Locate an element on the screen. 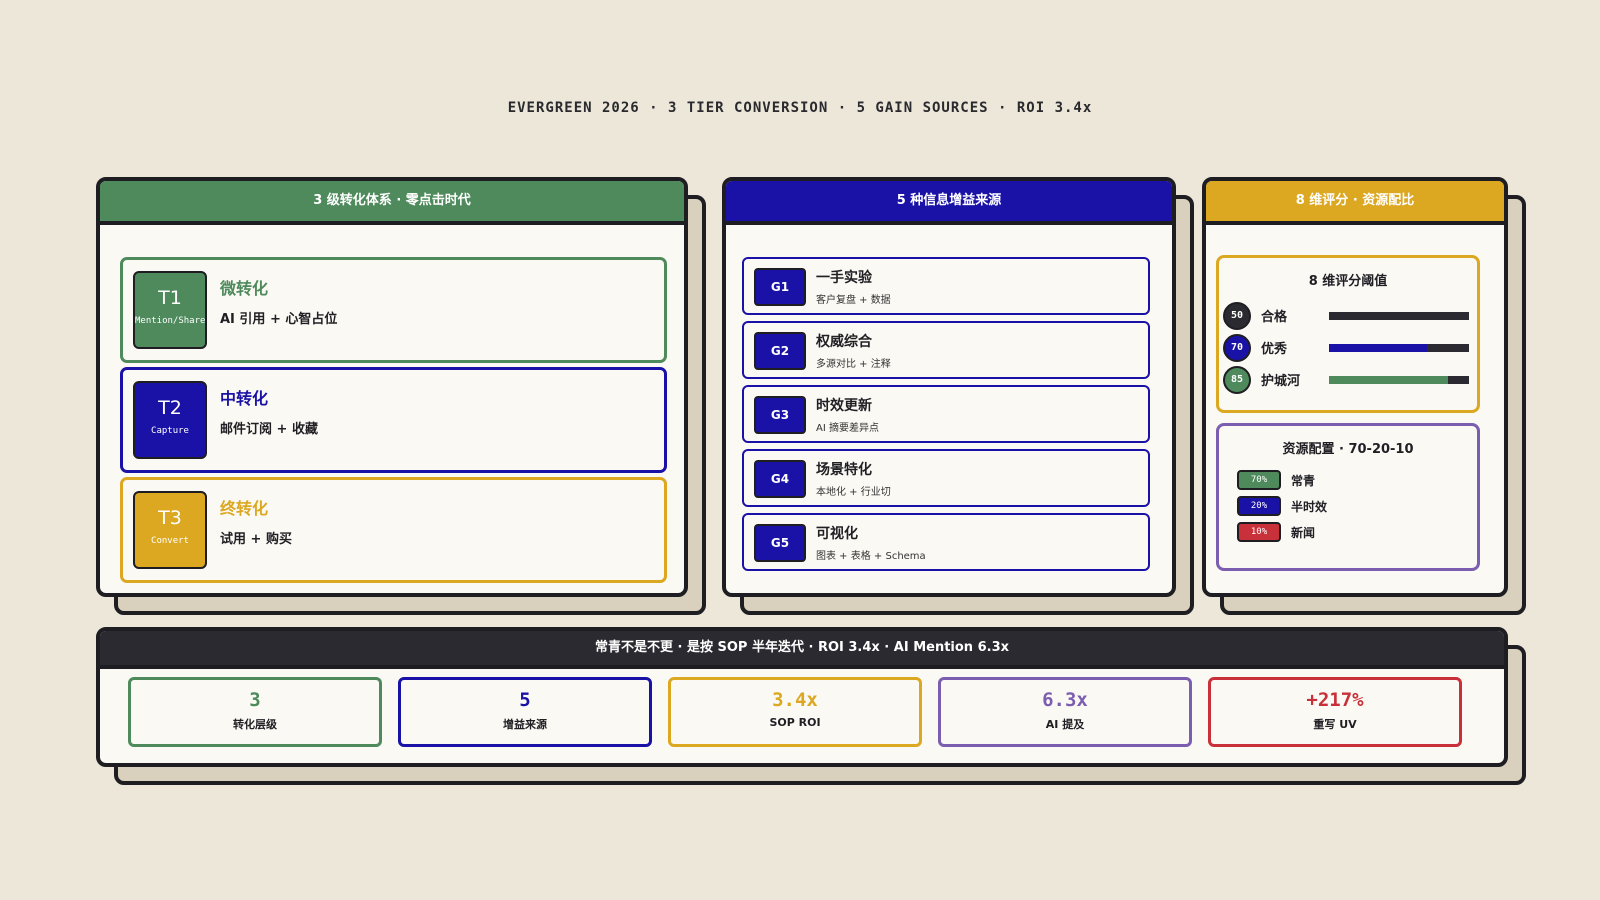 The height and width of the screenshot is (900, 1600). tier-description: 试用 + 购买 is located at coordinates (256, 539).